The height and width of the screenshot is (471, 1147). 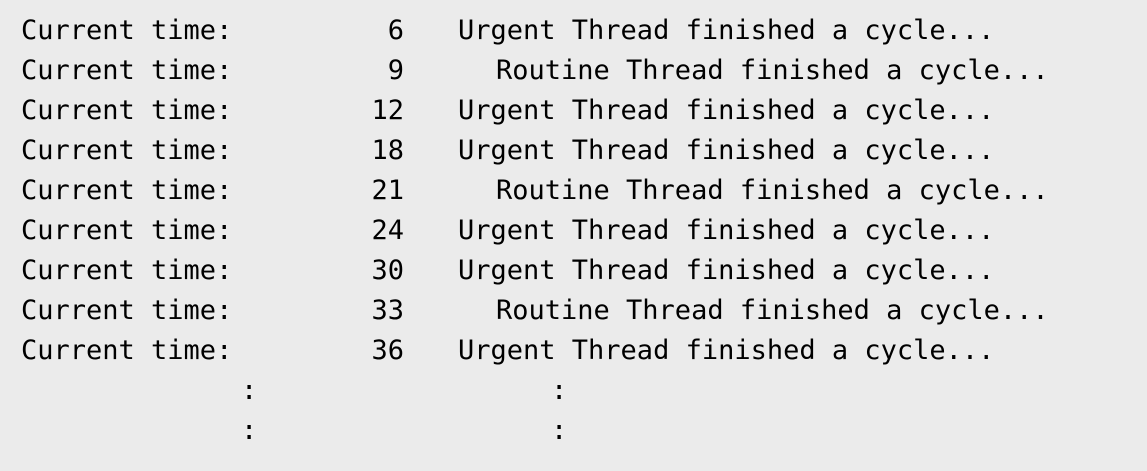 I want to click on log-time: 30, so click(x=387, y=270).